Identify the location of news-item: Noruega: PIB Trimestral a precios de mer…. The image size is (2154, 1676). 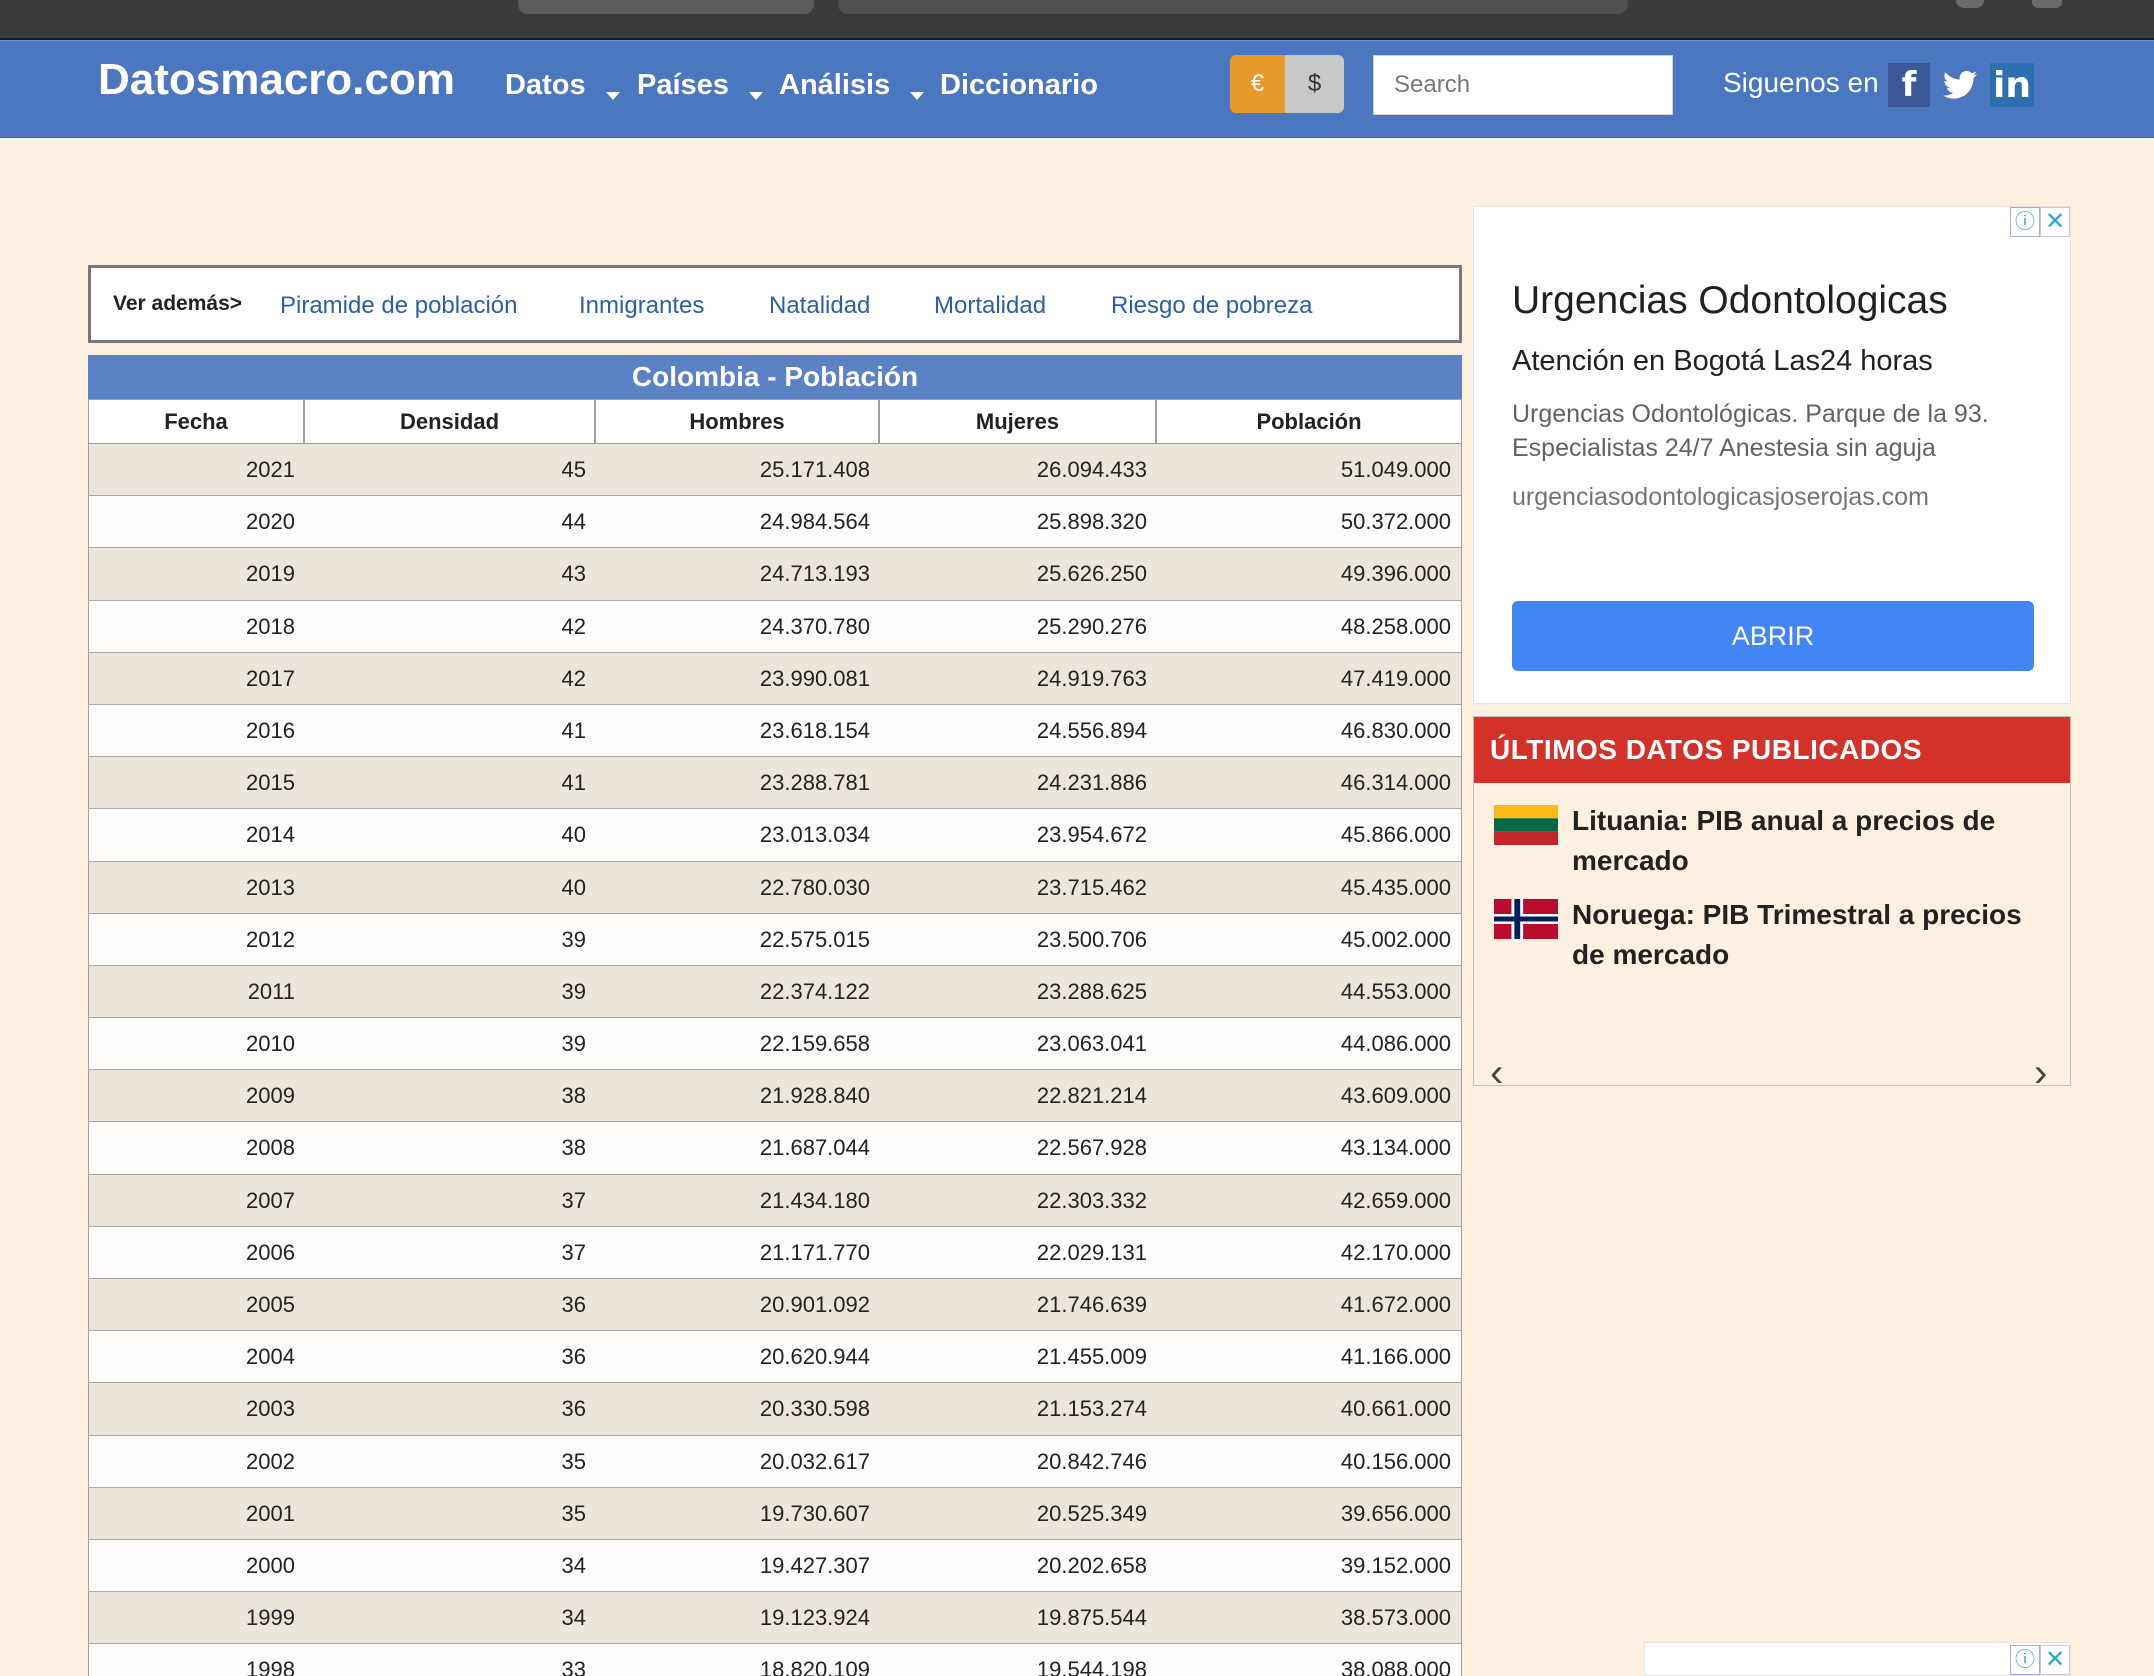
(1768, 935).